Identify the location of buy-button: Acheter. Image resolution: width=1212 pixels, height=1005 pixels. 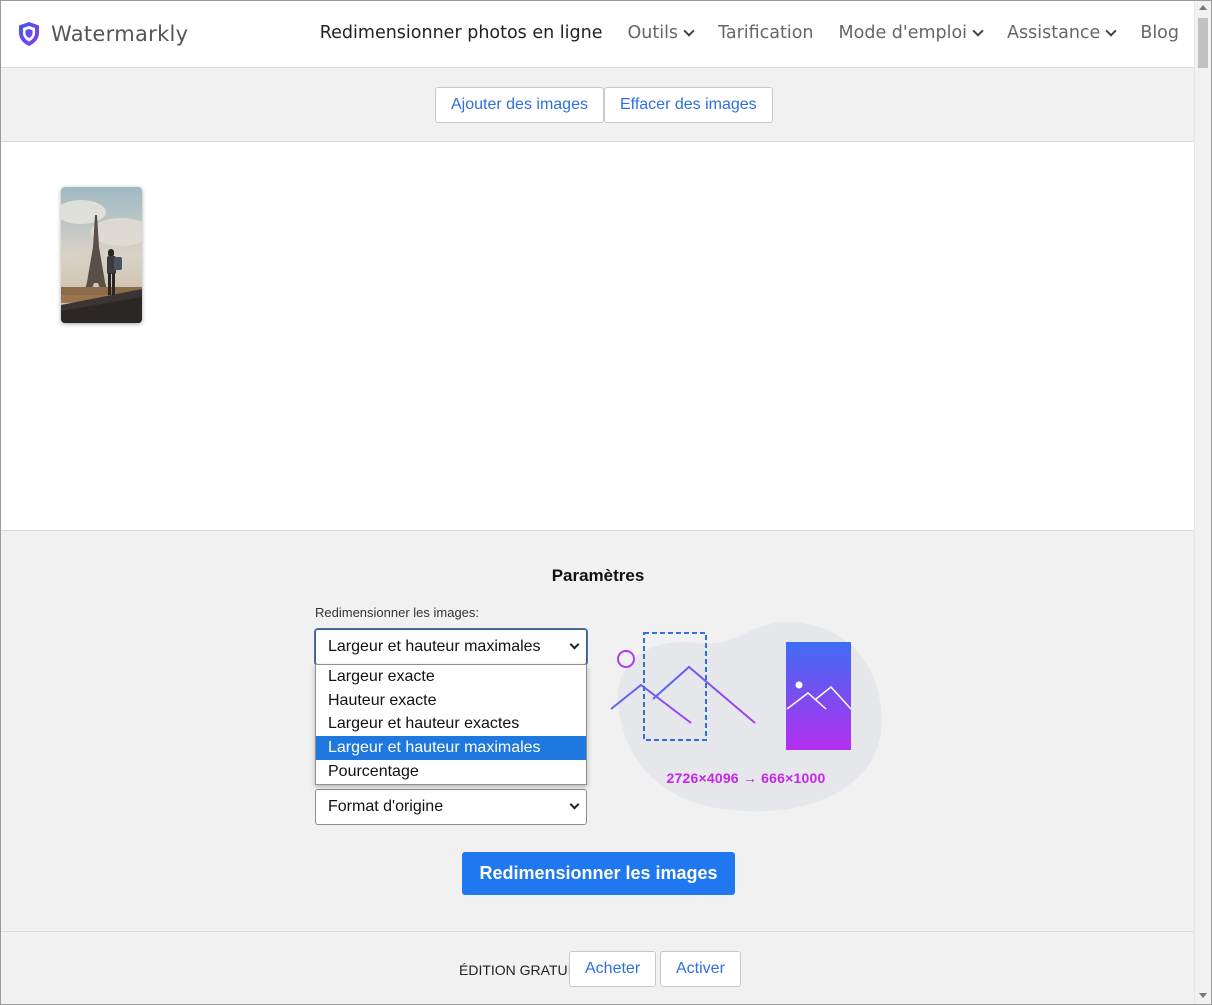
(613, 969).